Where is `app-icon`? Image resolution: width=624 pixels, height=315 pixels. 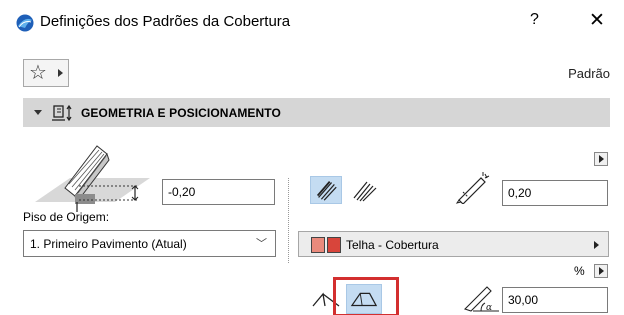
app-icon is located at coordinates (25, 23).